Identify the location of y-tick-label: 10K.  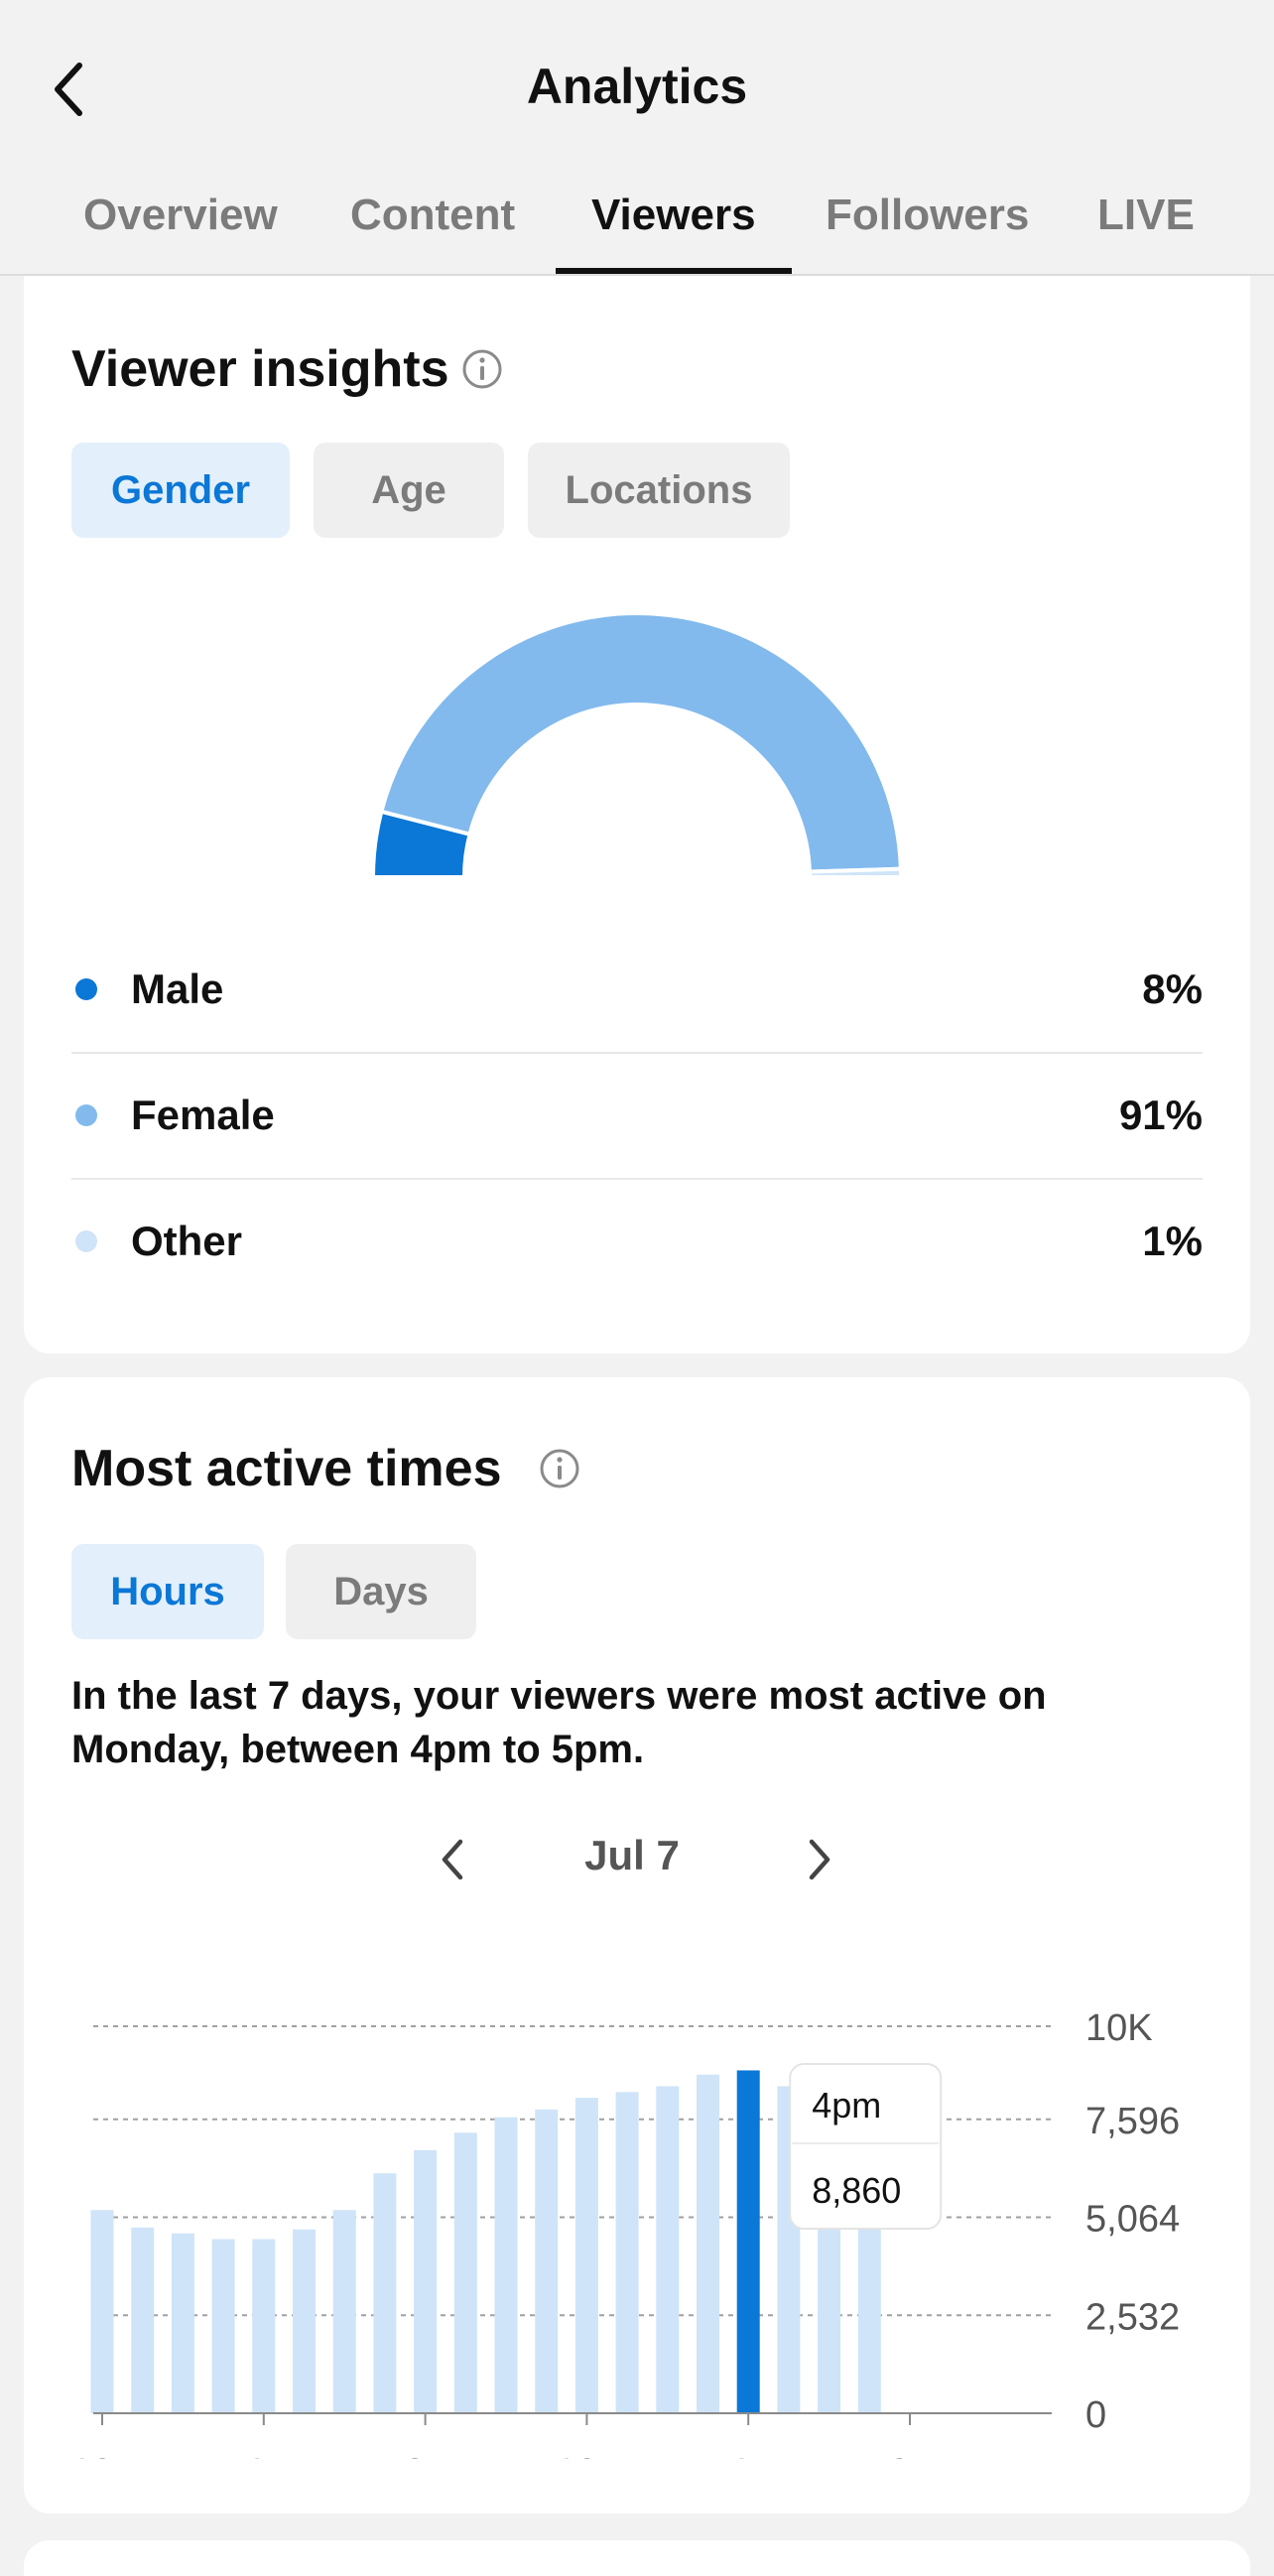
(1119, 2028).